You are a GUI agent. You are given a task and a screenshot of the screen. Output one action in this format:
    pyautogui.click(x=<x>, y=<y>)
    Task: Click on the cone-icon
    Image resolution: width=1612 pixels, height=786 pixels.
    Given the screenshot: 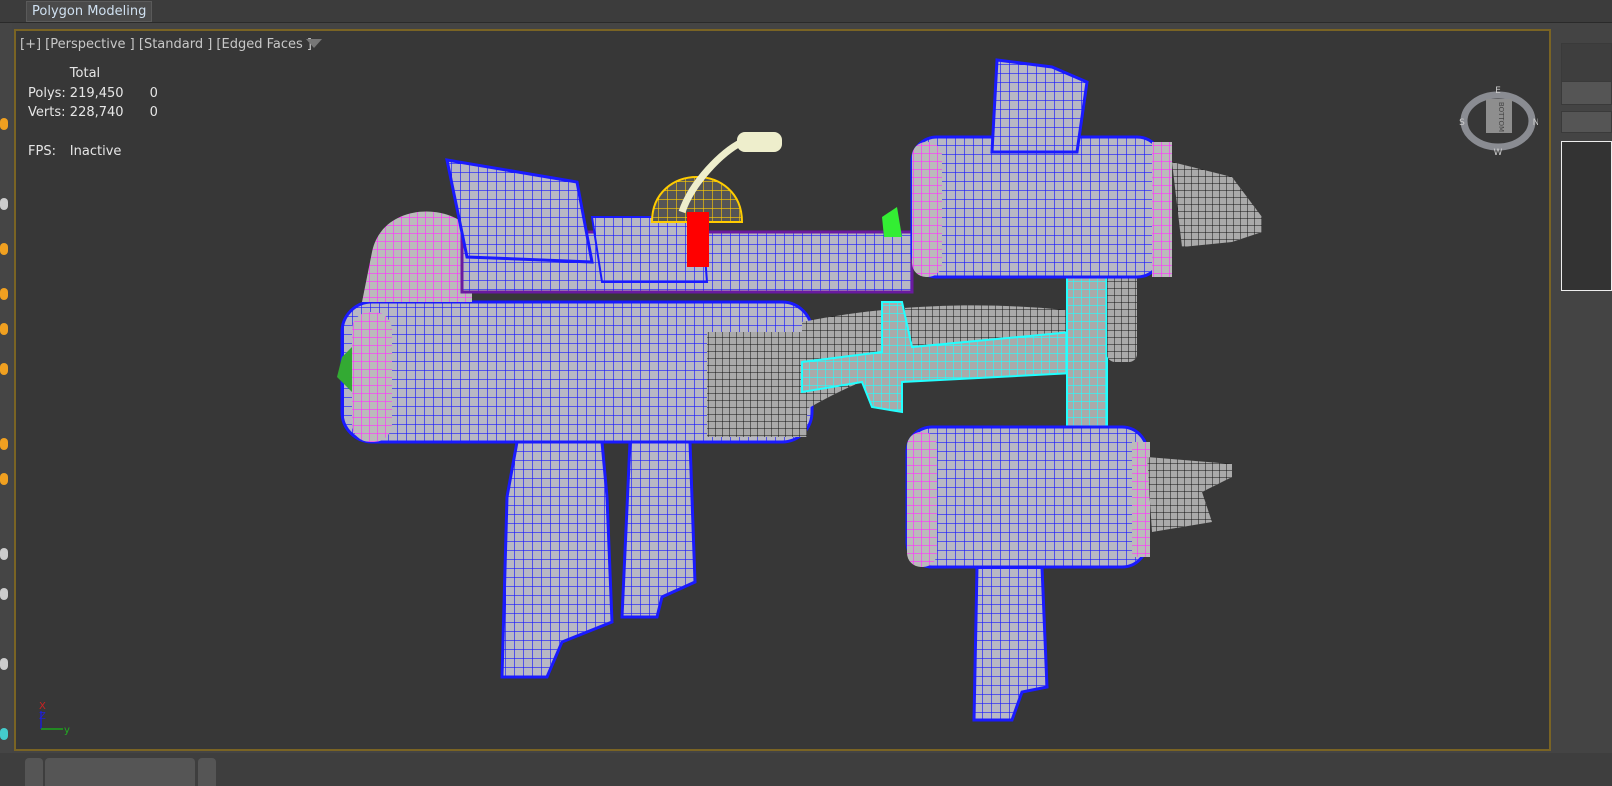 What is the action you would take?
    pyautogui.click(x=4, y=594)
    